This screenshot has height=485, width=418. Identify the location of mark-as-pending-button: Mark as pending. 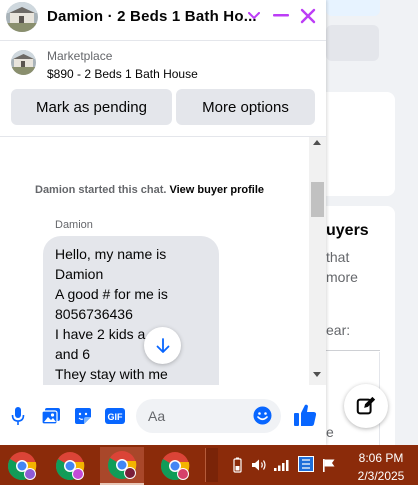
(91, 107).